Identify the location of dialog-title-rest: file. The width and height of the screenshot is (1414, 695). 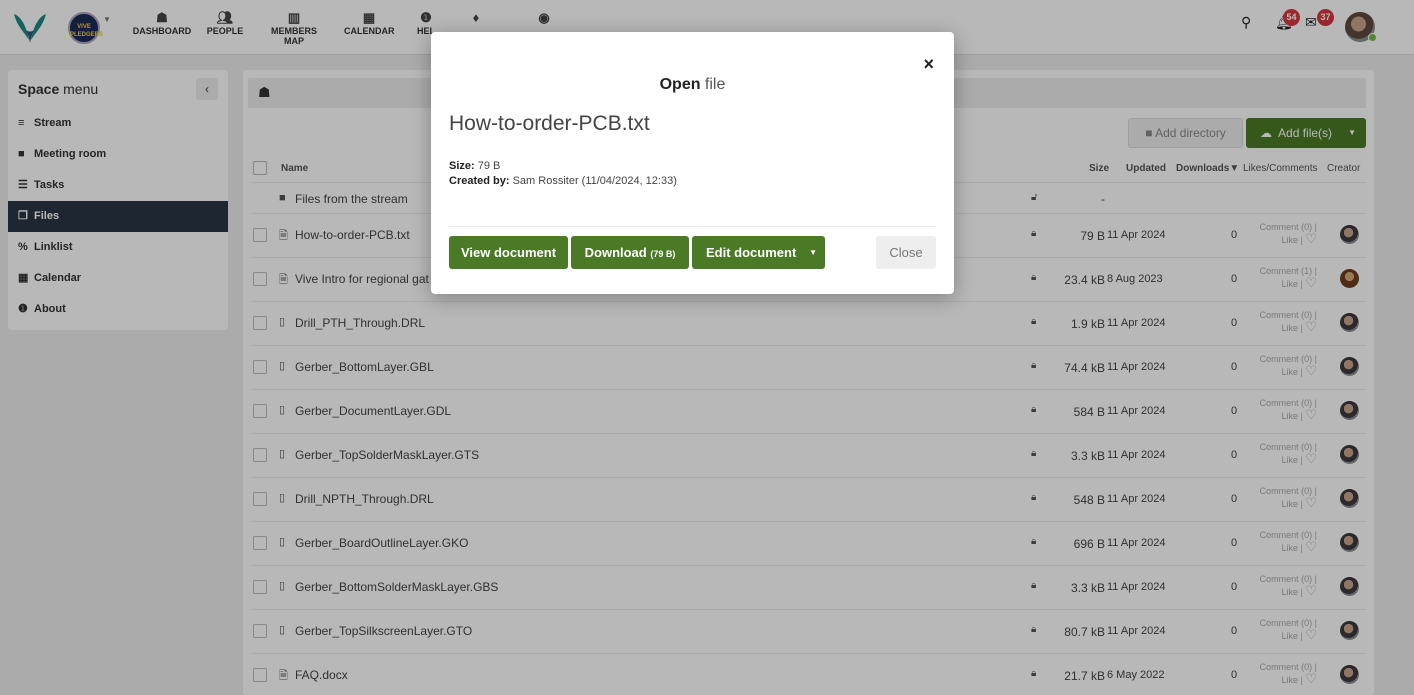
(713, 84).